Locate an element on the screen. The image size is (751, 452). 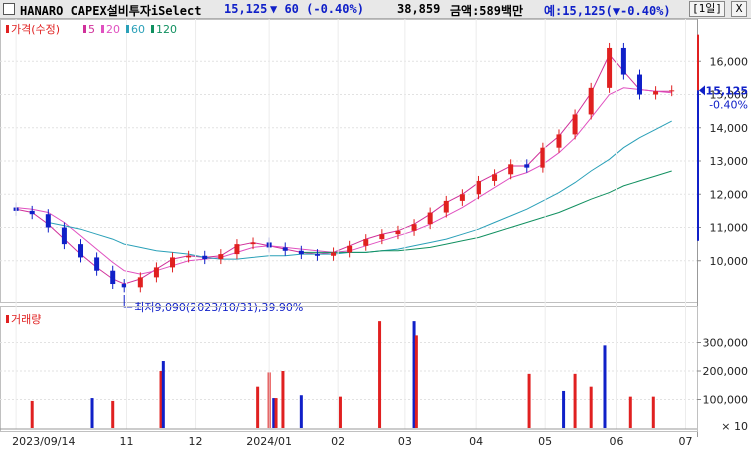
period-button: [1일] is located at coordinates (707, 9).